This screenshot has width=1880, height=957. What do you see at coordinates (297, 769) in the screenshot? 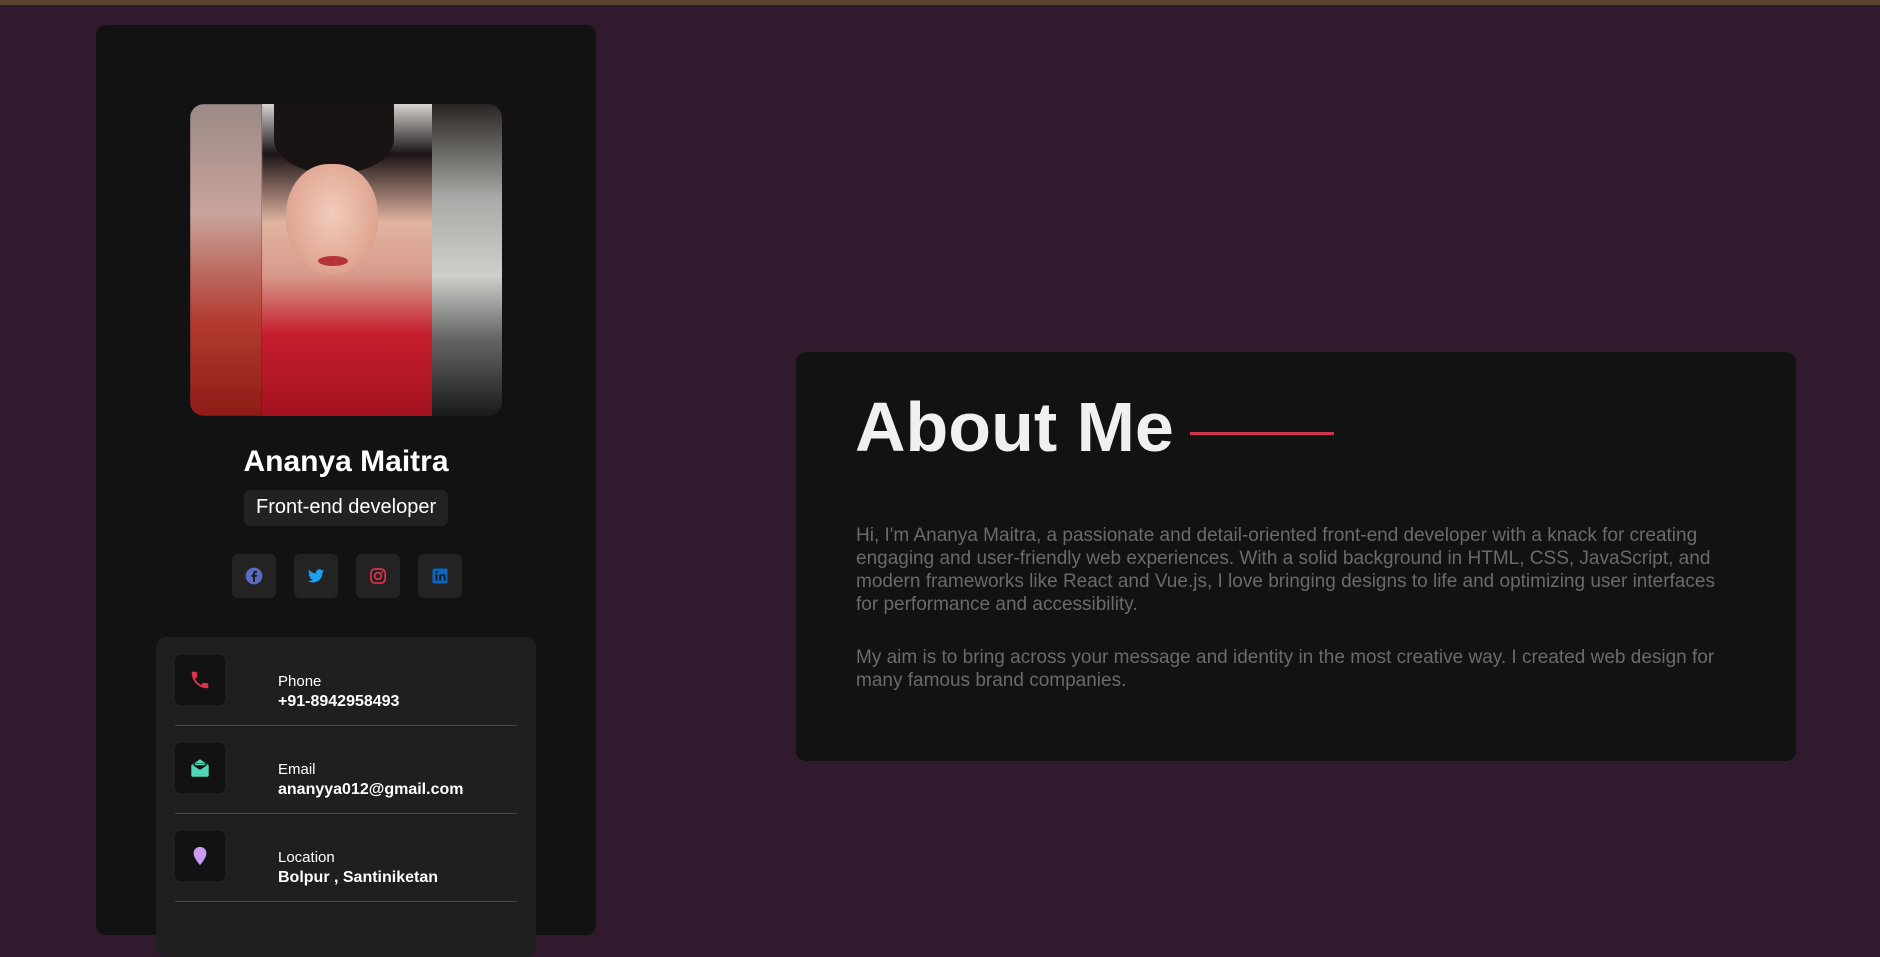
I see `contact-label: Email` at bounding box center [297, 769].